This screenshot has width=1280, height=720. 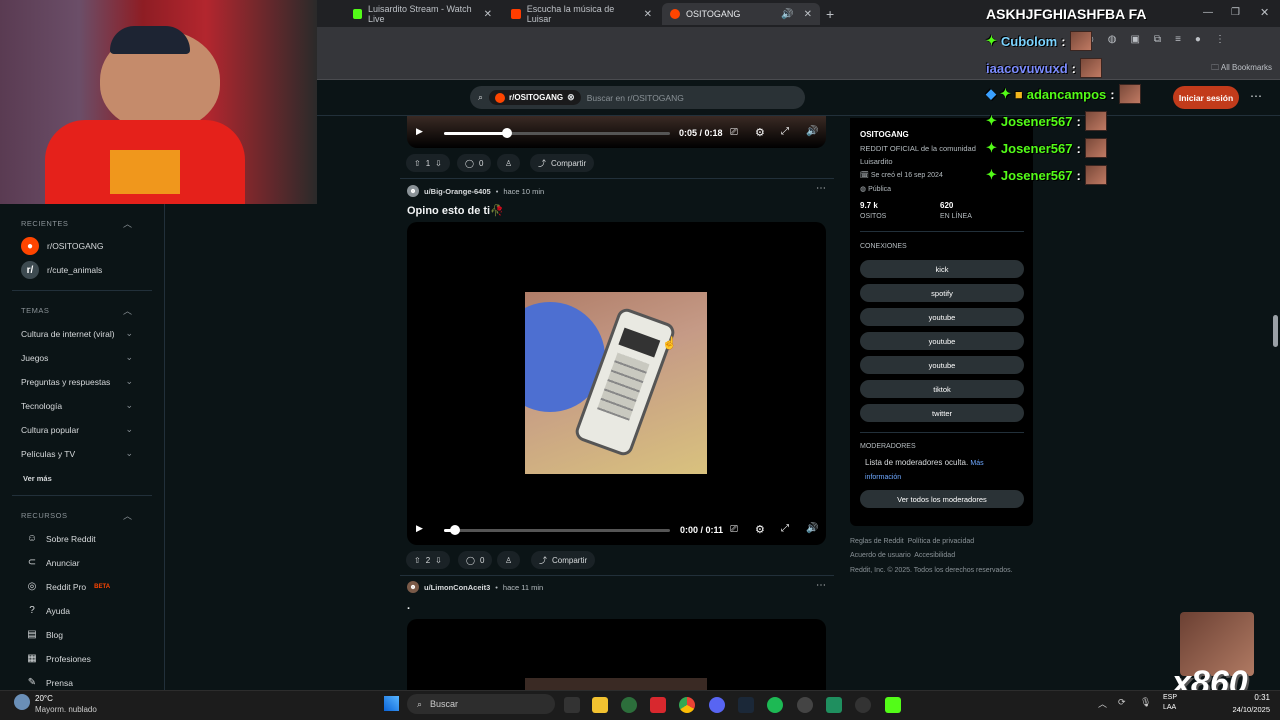 What do you see at coordinates (1256, 96) in the screenshot?
I see `more-options-icon: ⋯` at bounding box center [1256, 96].